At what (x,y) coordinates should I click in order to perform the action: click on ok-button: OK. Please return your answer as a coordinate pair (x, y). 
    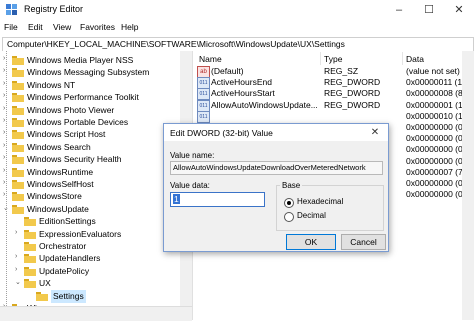
    Looking at the image, I should click on (311, 242).